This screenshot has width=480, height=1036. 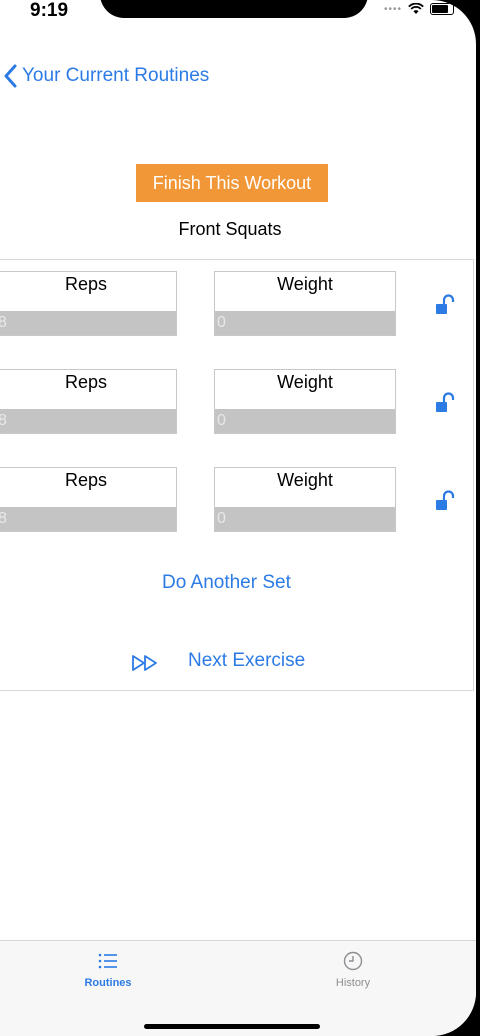 I want to click on wifi-icon, so click(x=416, y=8).